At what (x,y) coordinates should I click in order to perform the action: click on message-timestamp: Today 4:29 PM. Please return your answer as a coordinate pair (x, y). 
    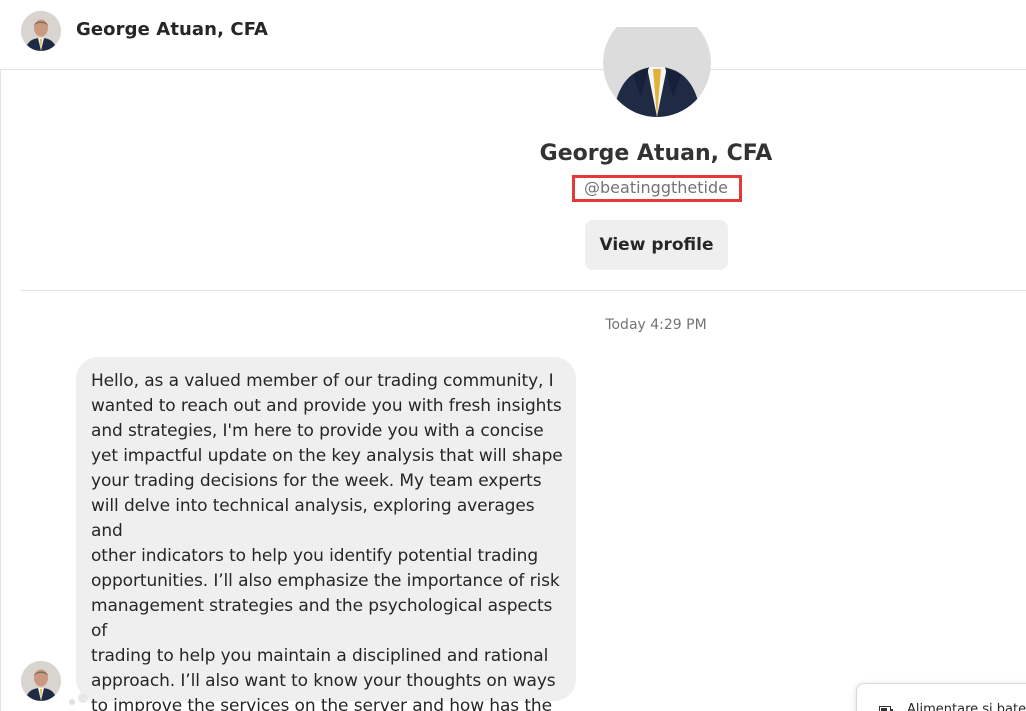
    Looking at the image, I should click on (656, 325).